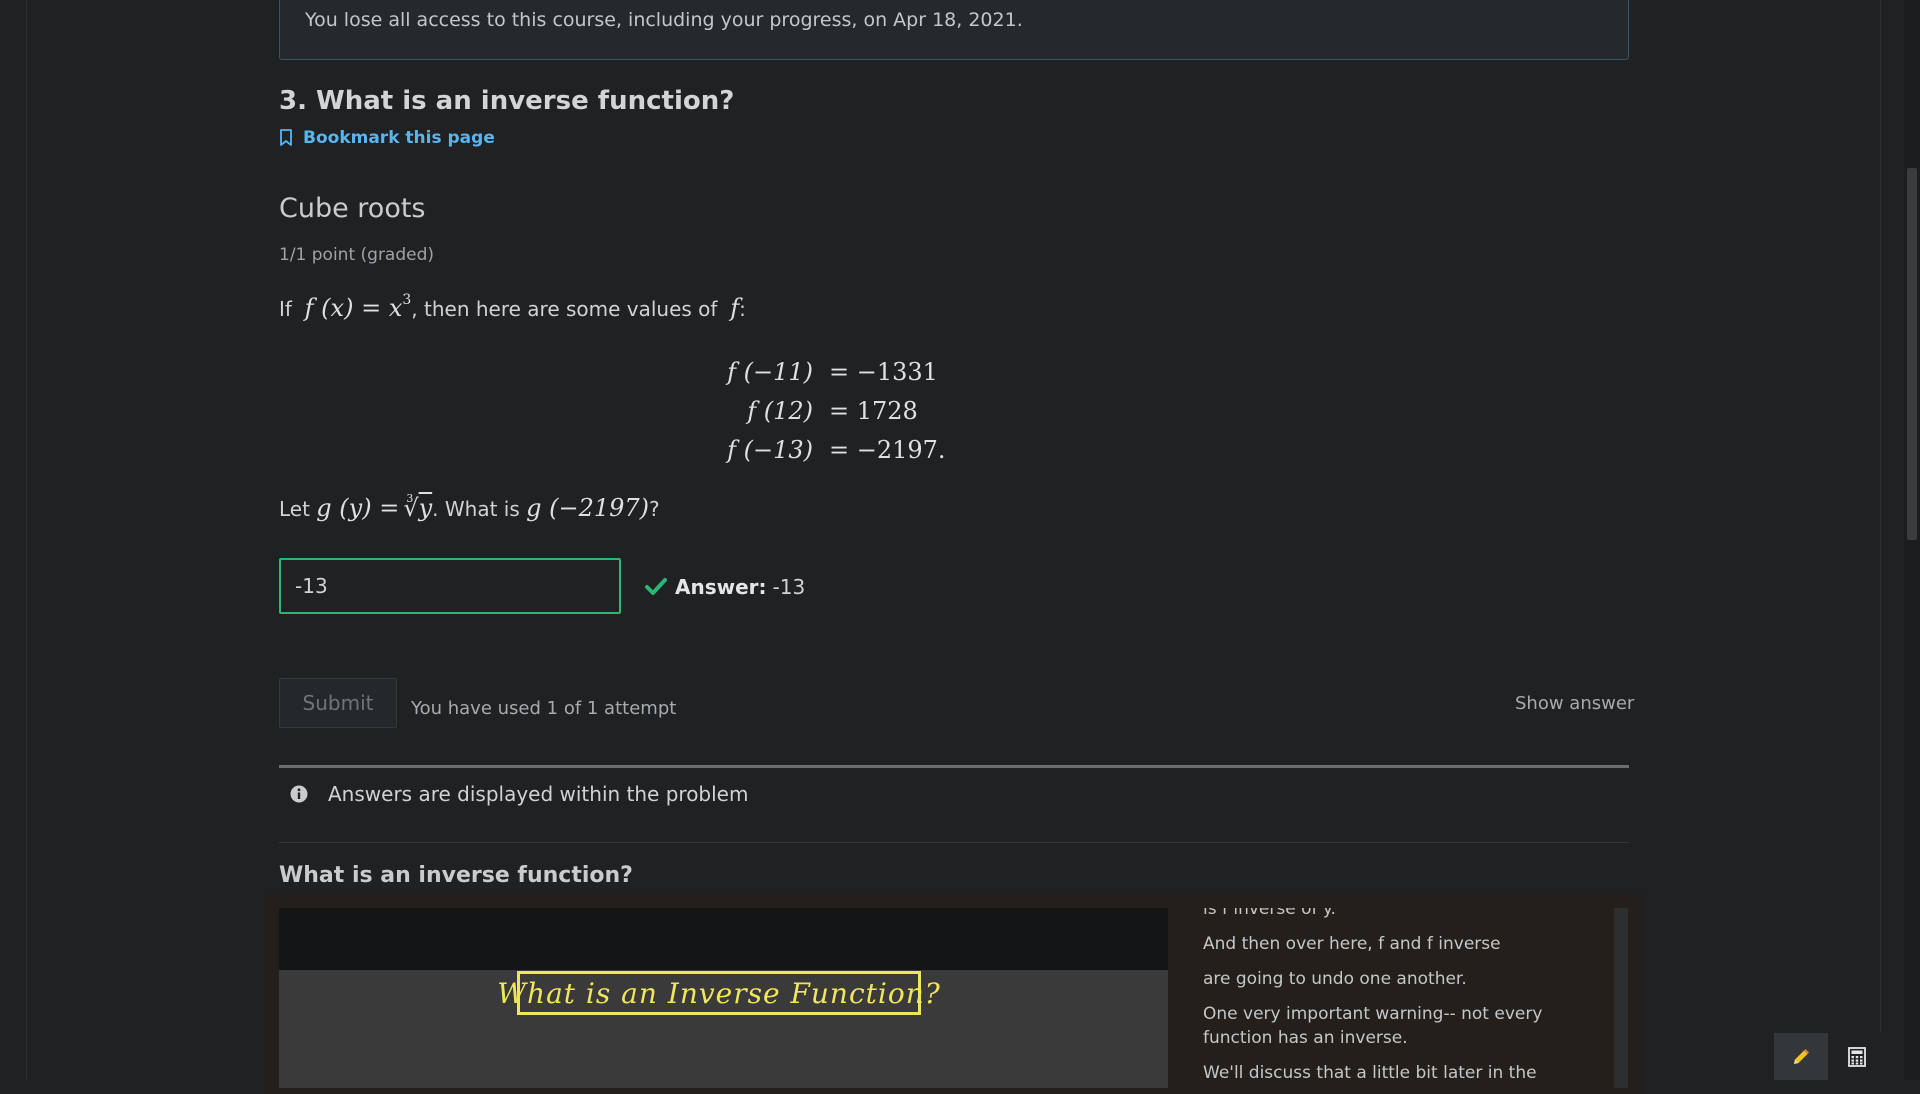  Describe the element at coordinates (1403, 914) in the screenshot. I see `transcript-line: is f inverse of y.` at that location.